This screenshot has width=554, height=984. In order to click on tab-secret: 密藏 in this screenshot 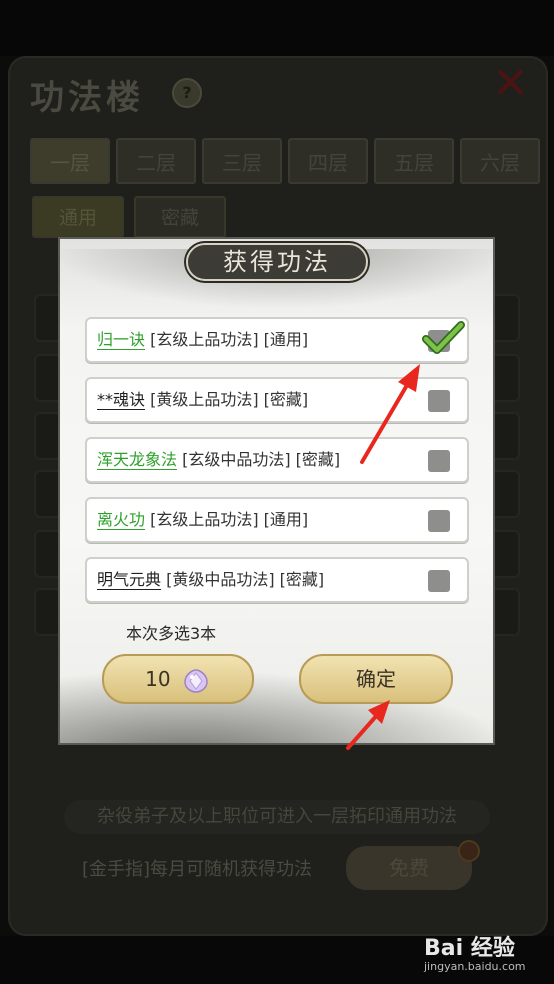, I will do `click(180, 217)`.